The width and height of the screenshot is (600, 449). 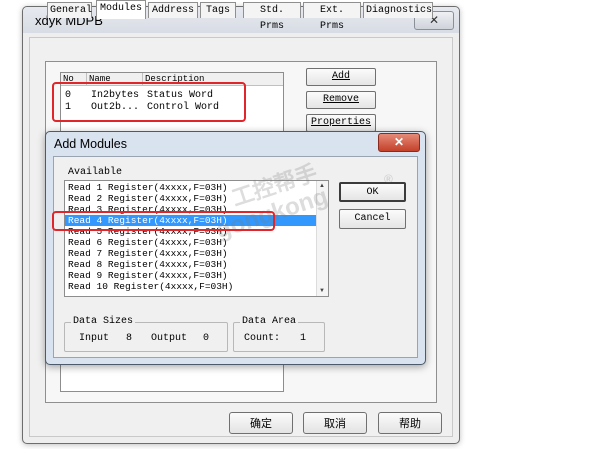 I want to click on list-item: Read 6 Register(4xxxx,F=03H), so click(x=191, y=242).